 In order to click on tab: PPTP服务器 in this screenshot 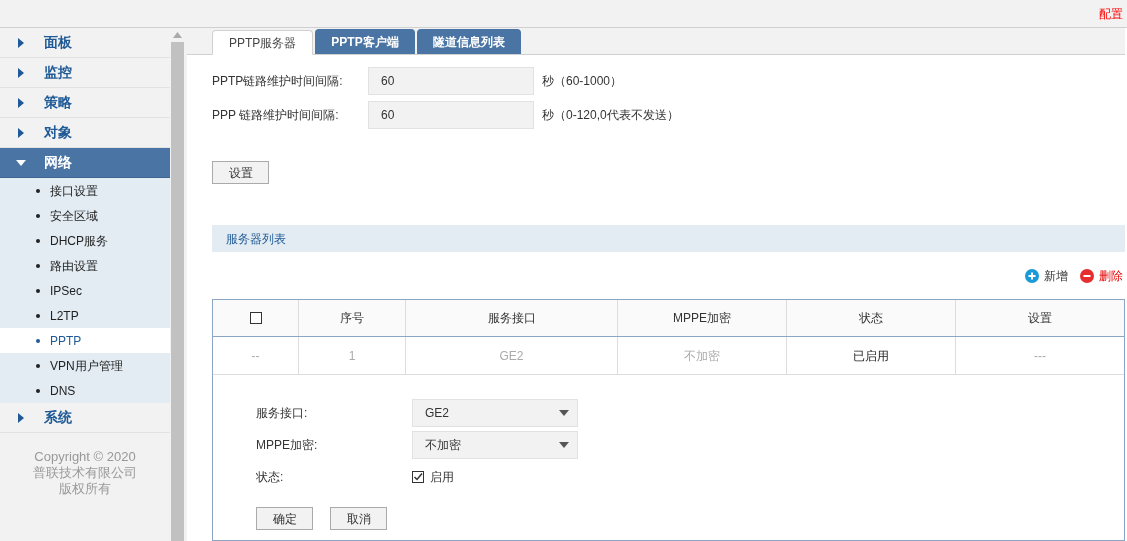, I will do `click(263, 42)`.